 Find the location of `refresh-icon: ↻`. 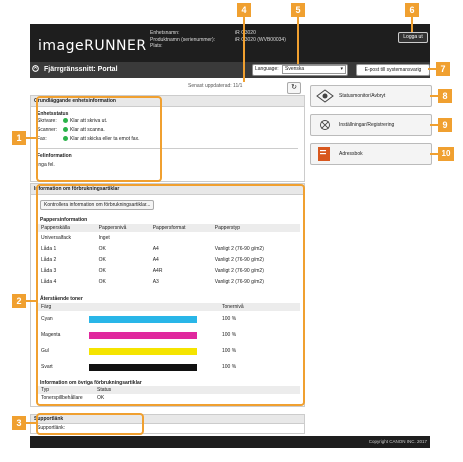

refresh-icon: ↻ is located at coordinates (294, 87).